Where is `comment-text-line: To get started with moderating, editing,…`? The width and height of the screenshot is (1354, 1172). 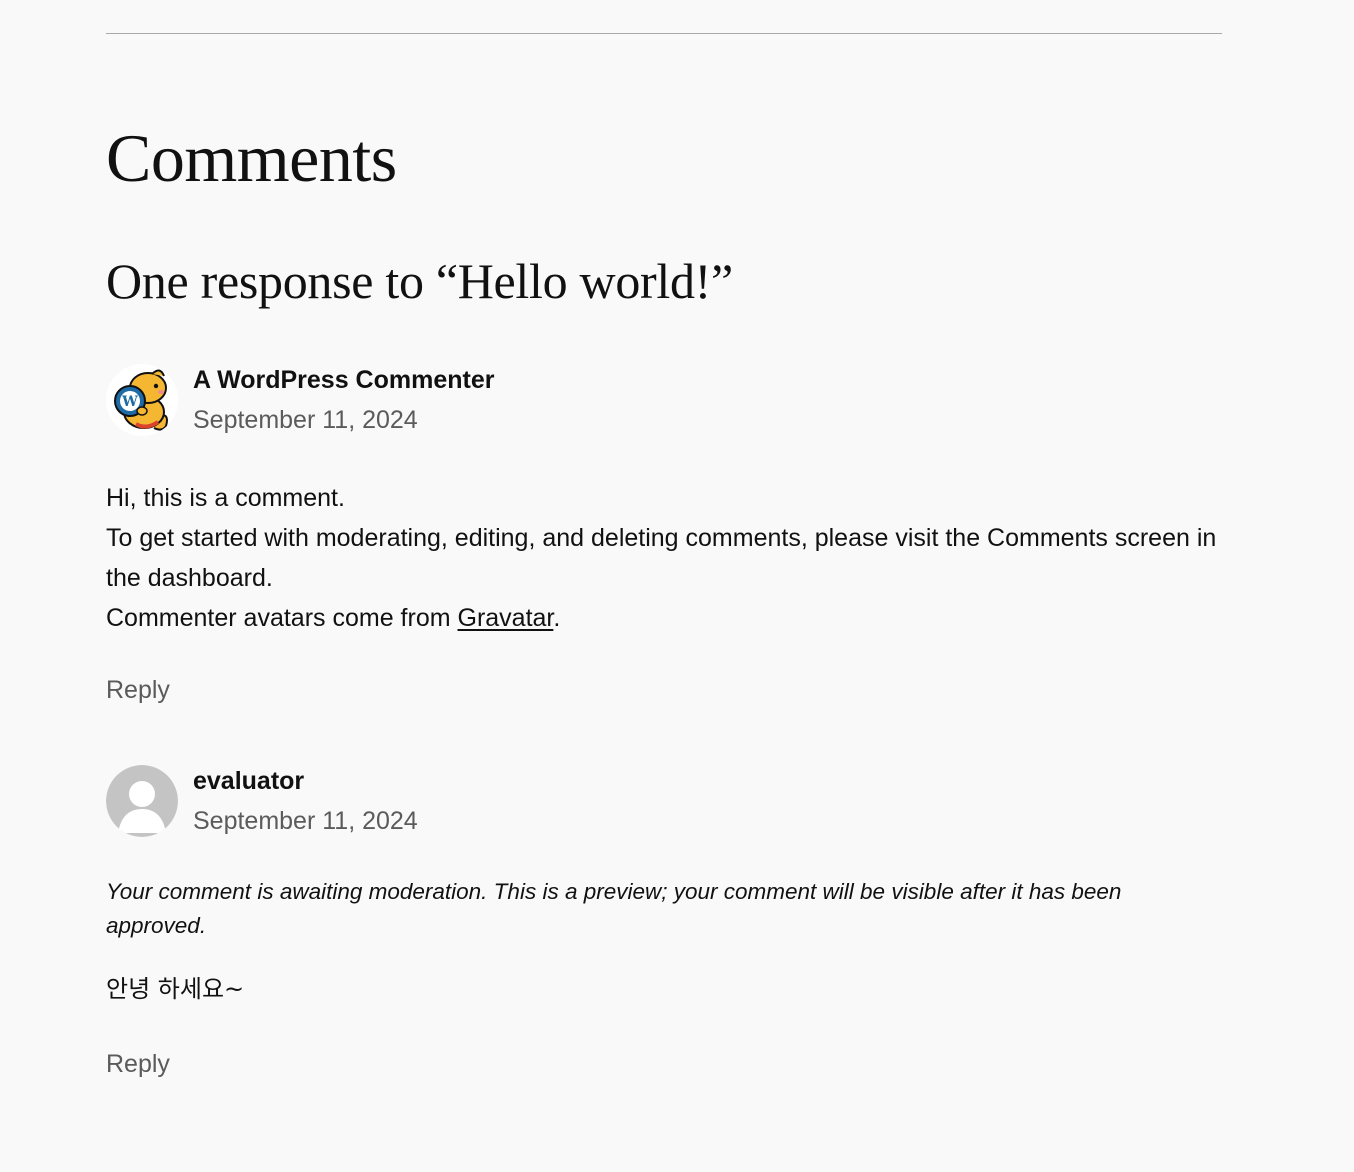 comment-text-line: To get started with moderating, editing,… is located at coordinates (661, 558).